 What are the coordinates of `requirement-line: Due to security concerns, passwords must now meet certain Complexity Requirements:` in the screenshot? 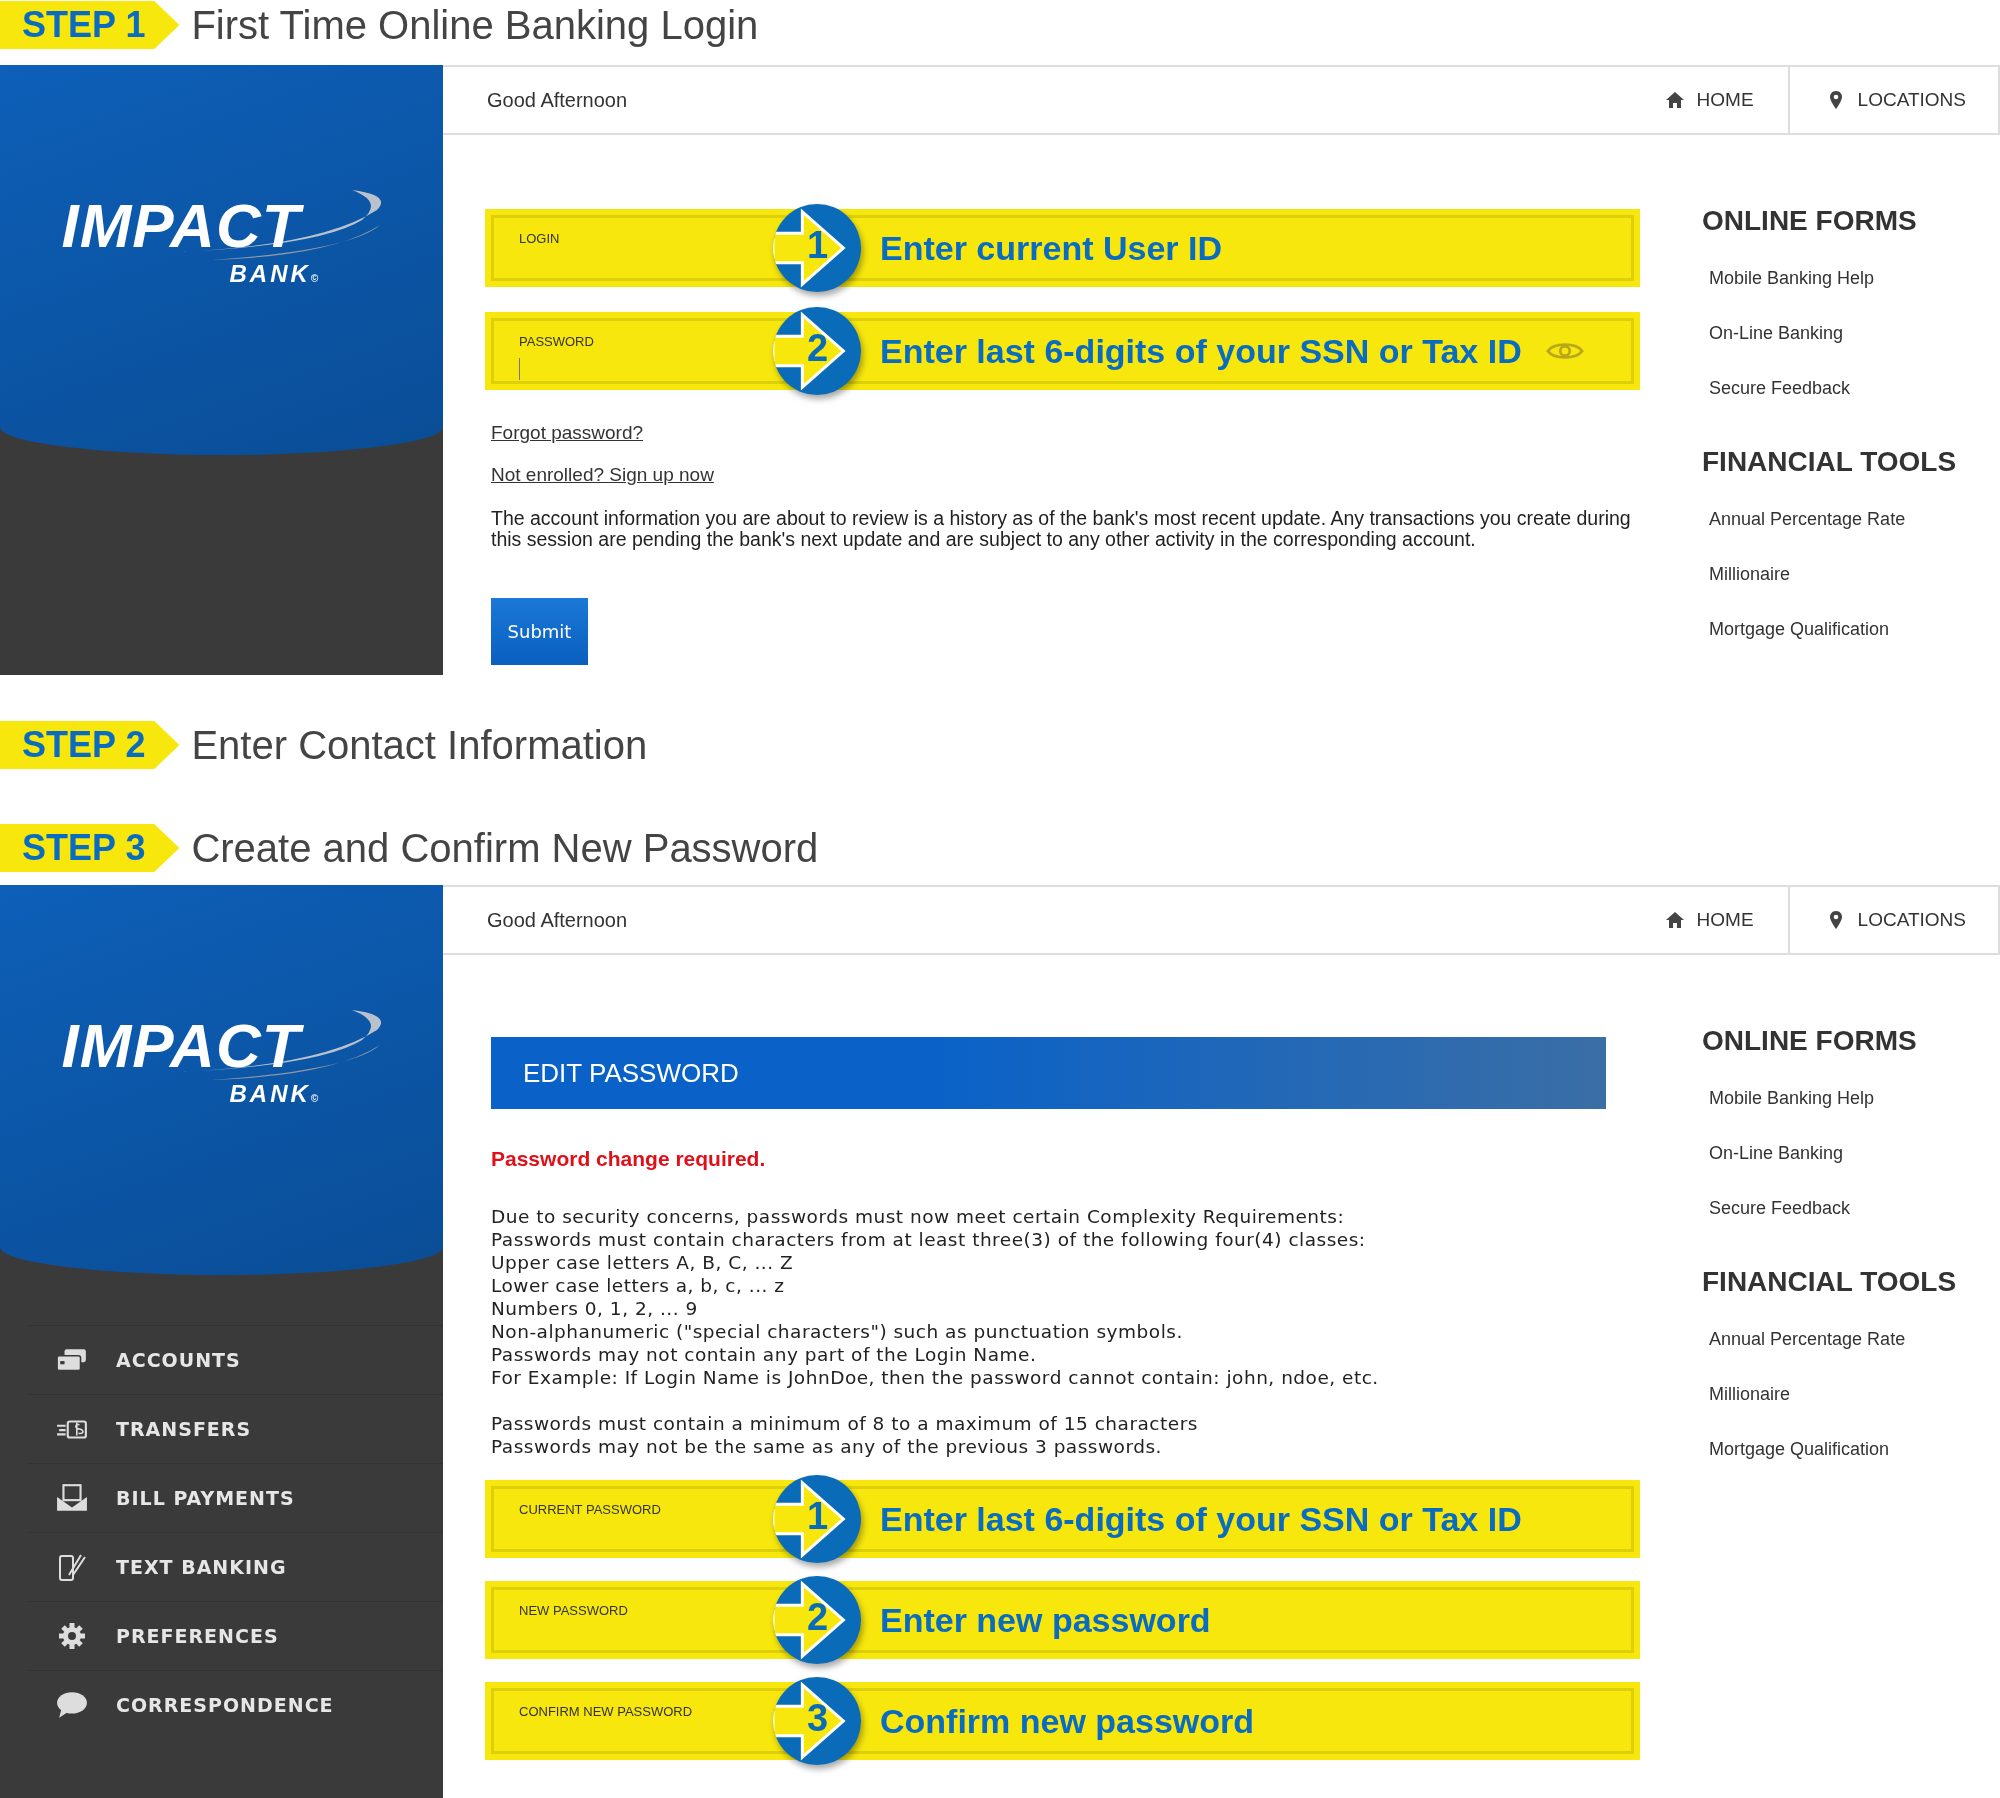 It's located at (918, 1216).